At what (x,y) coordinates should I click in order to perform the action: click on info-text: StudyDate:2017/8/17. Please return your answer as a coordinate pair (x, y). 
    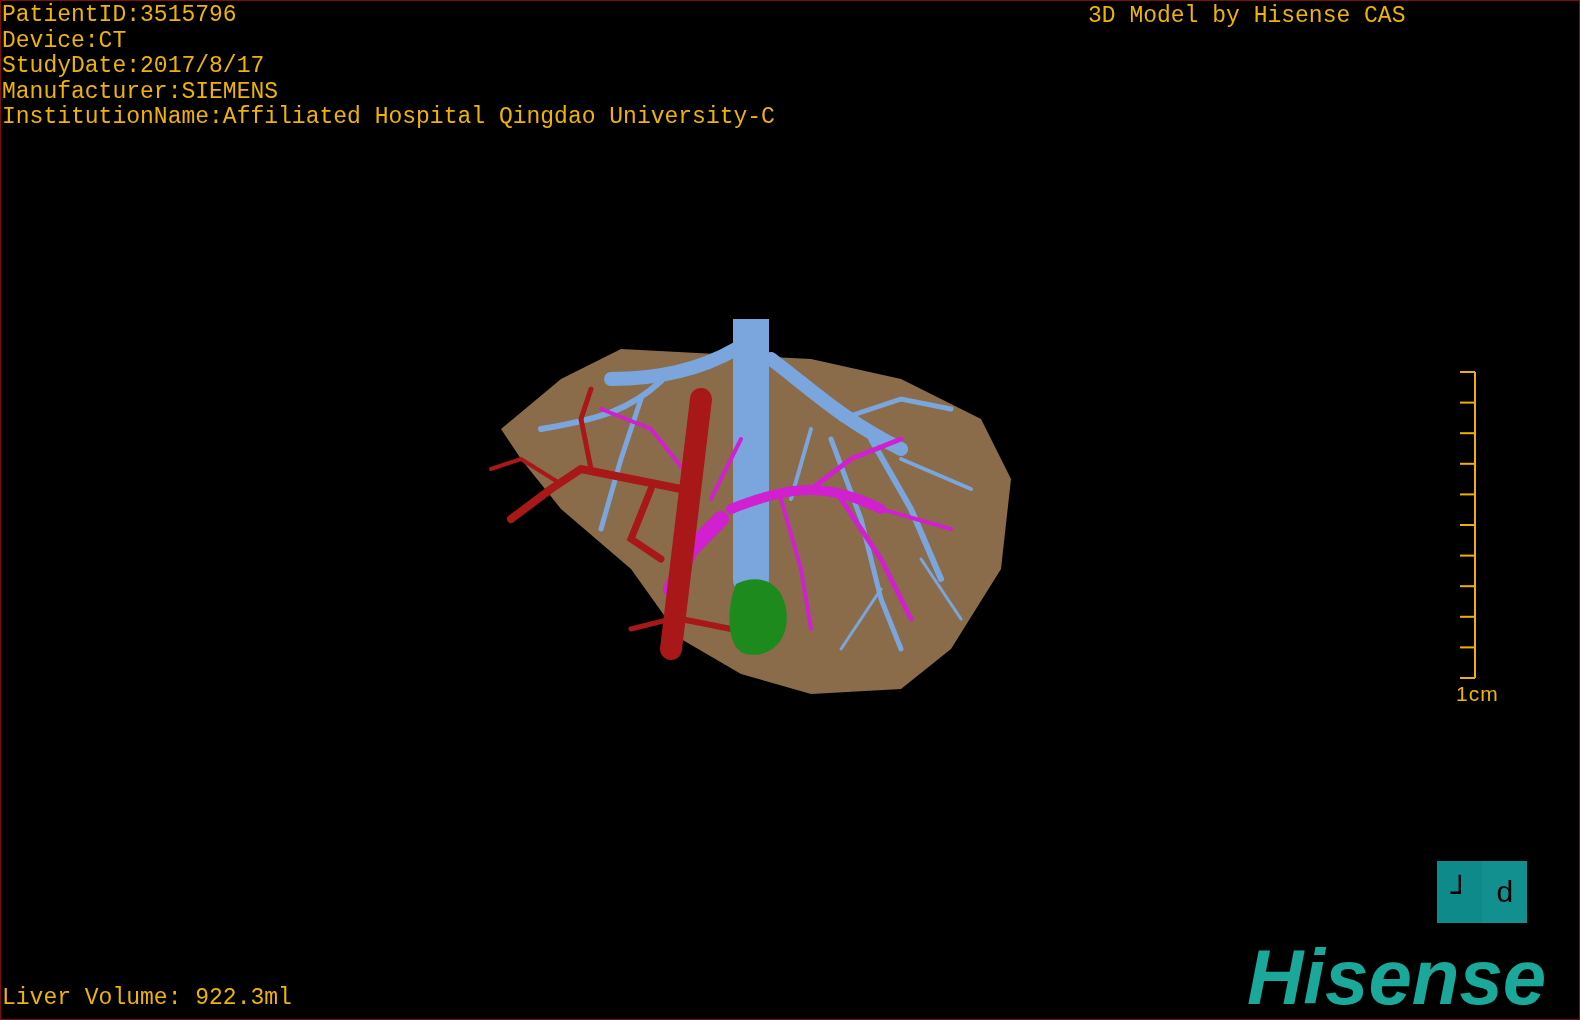
    Looking at the image, I should click on (133, 67).